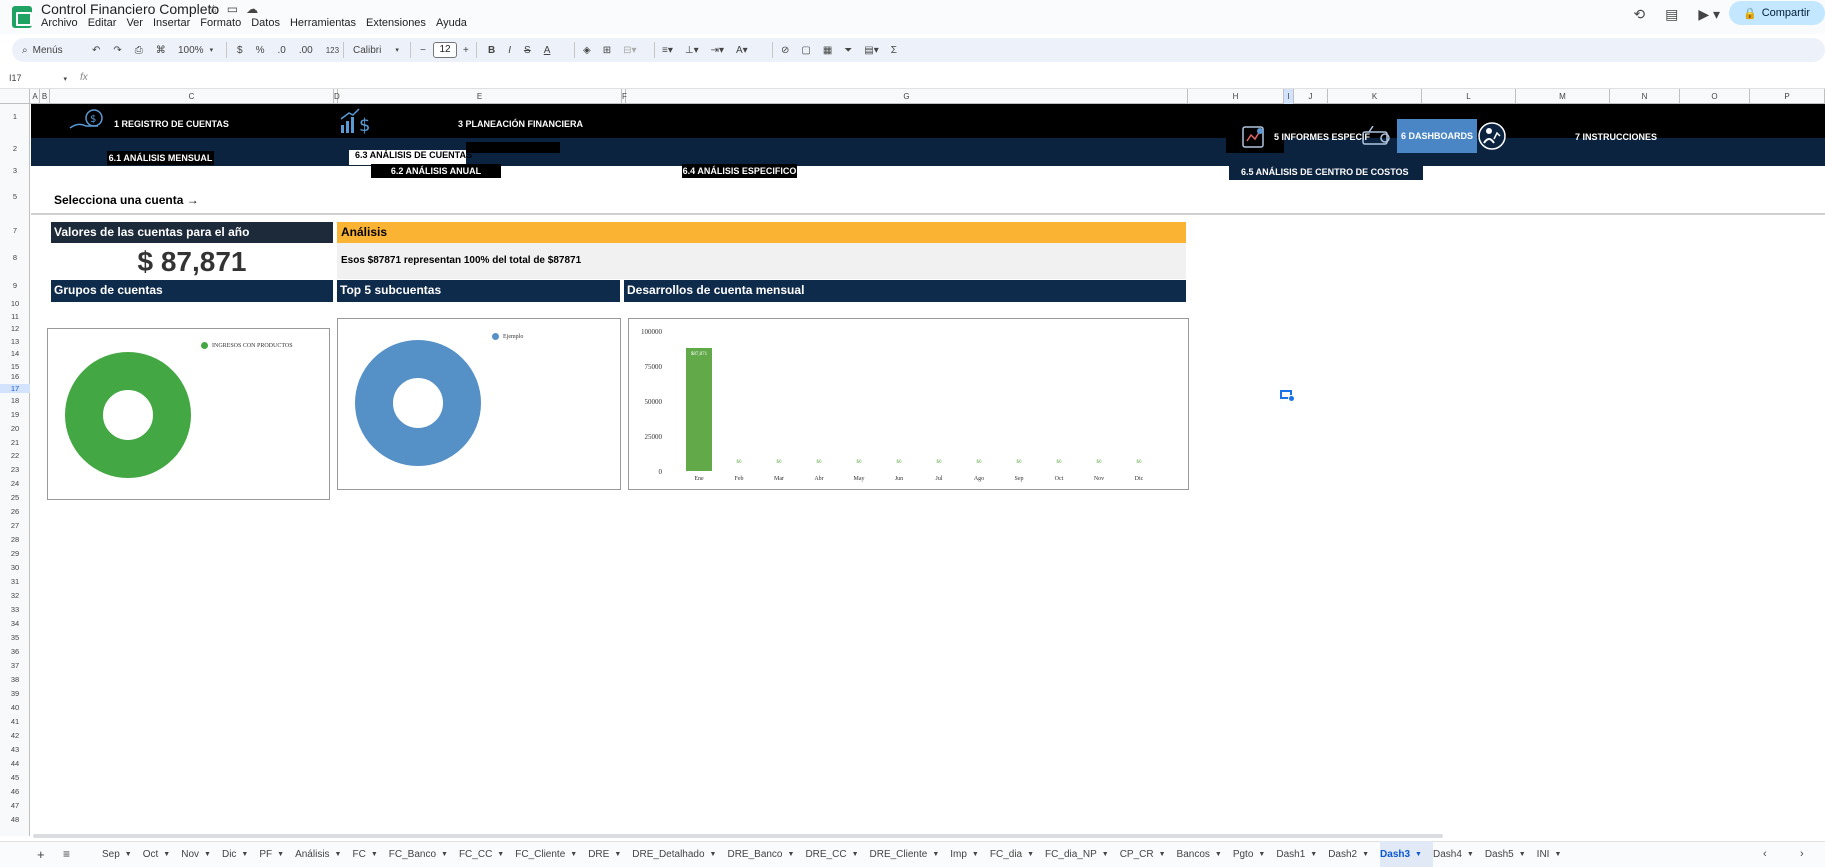  I want to click on sheet-tab: Oct ▼, so click(162, 854).